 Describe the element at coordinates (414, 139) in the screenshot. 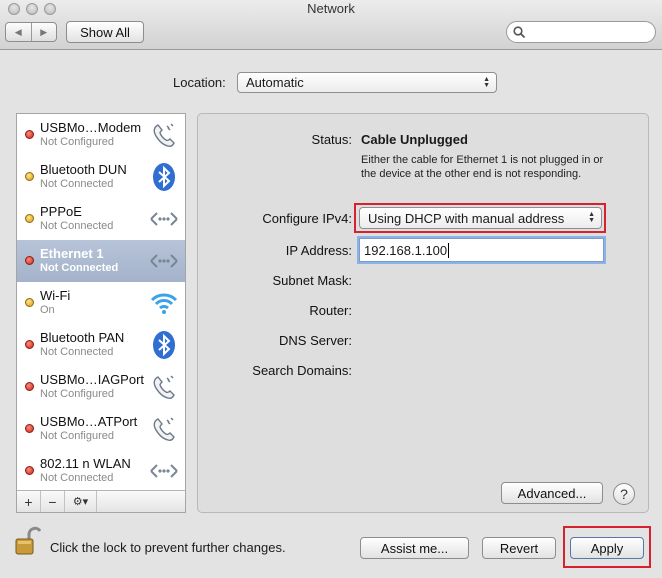

I see `status-value: Cable Unplugged` at that location.